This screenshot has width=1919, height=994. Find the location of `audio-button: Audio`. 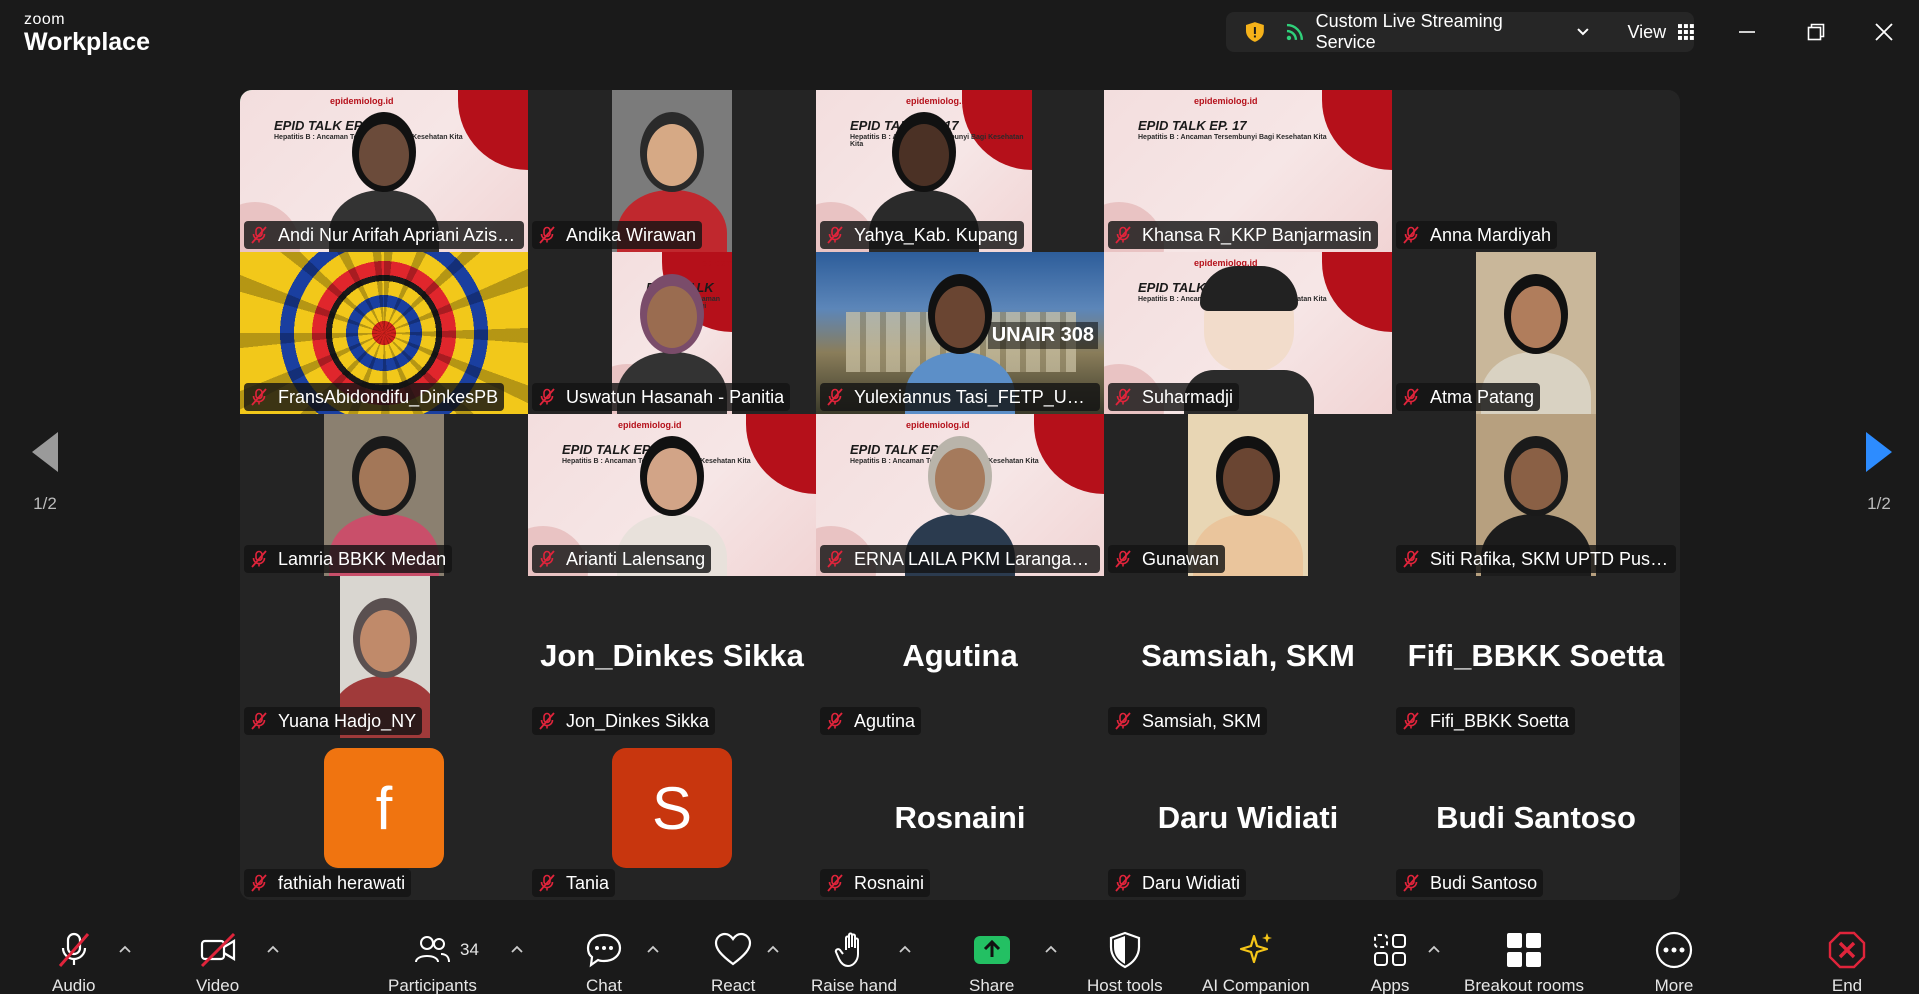

audio-button: Audio is located at coordinates (73, 962).